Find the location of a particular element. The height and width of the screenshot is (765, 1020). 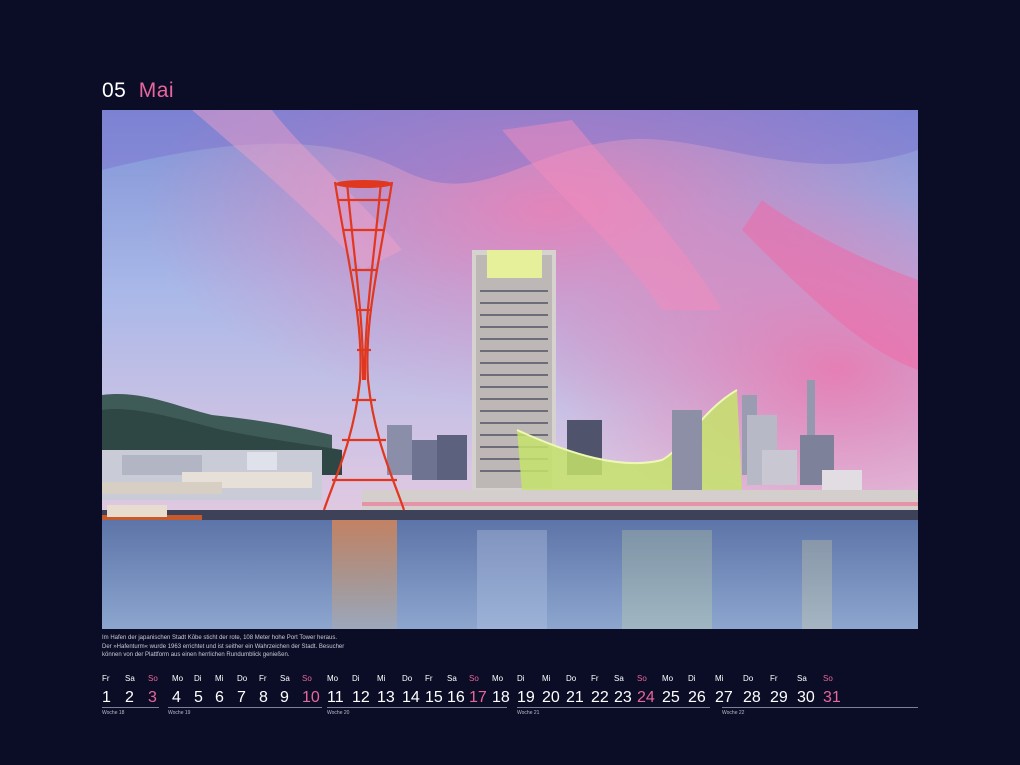

calendar-day: So 17 is located at coordinates (478, 691).